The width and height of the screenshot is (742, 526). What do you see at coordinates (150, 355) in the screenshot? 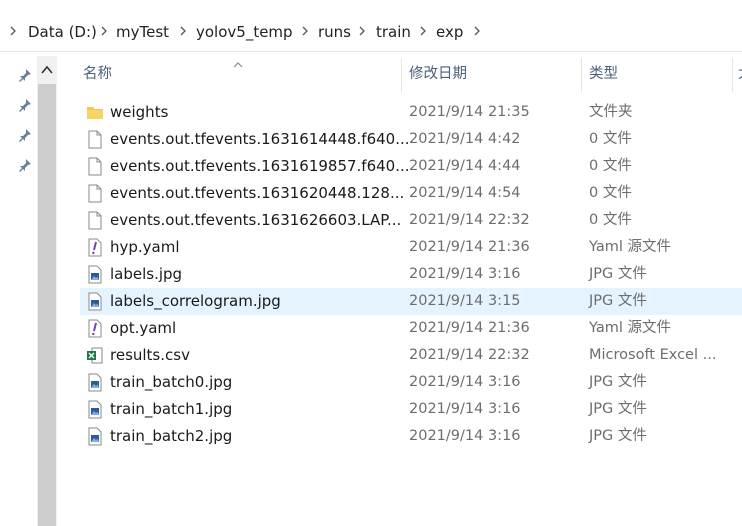
I see `file-name: results.csv` at bounding box center [150, 355].